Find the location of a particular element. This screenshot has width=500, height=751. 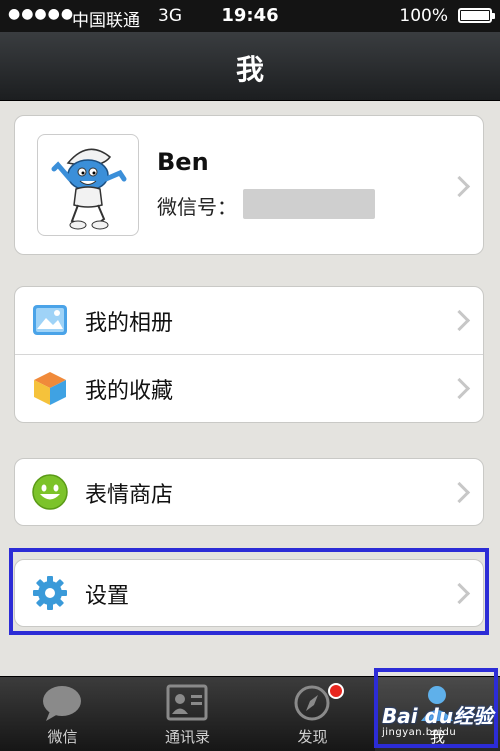

status-bar: ●●●●● 中国联通 3G 19:46 100% is located at coordinates (250, 16).